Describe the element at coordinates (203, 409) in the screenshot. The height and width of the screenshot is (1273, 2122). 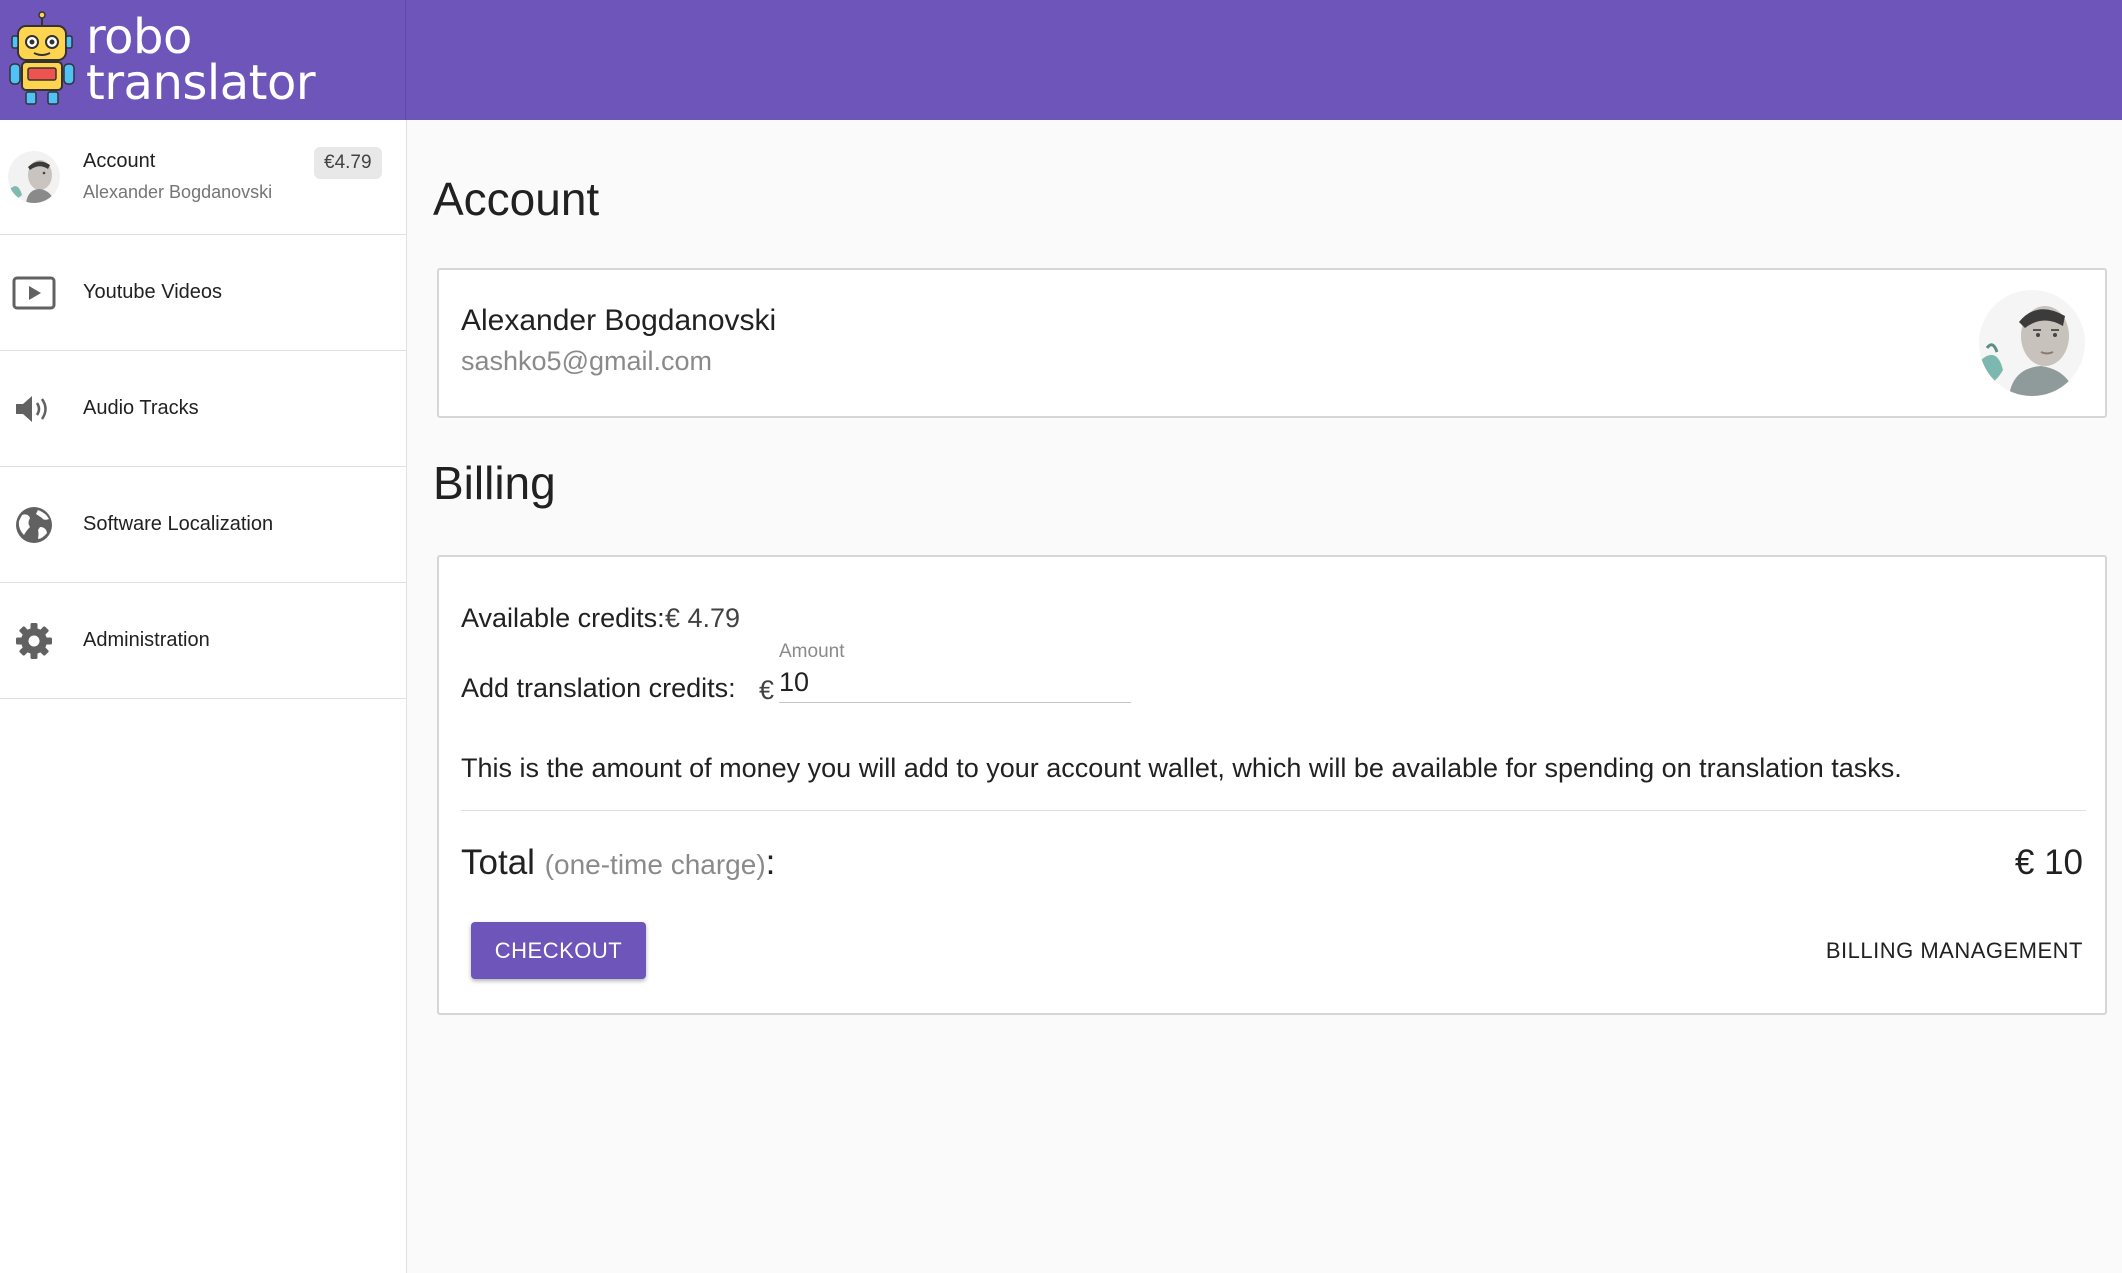
I see `sidebar-item-audio-tracks: Audio Tracks` at that location.